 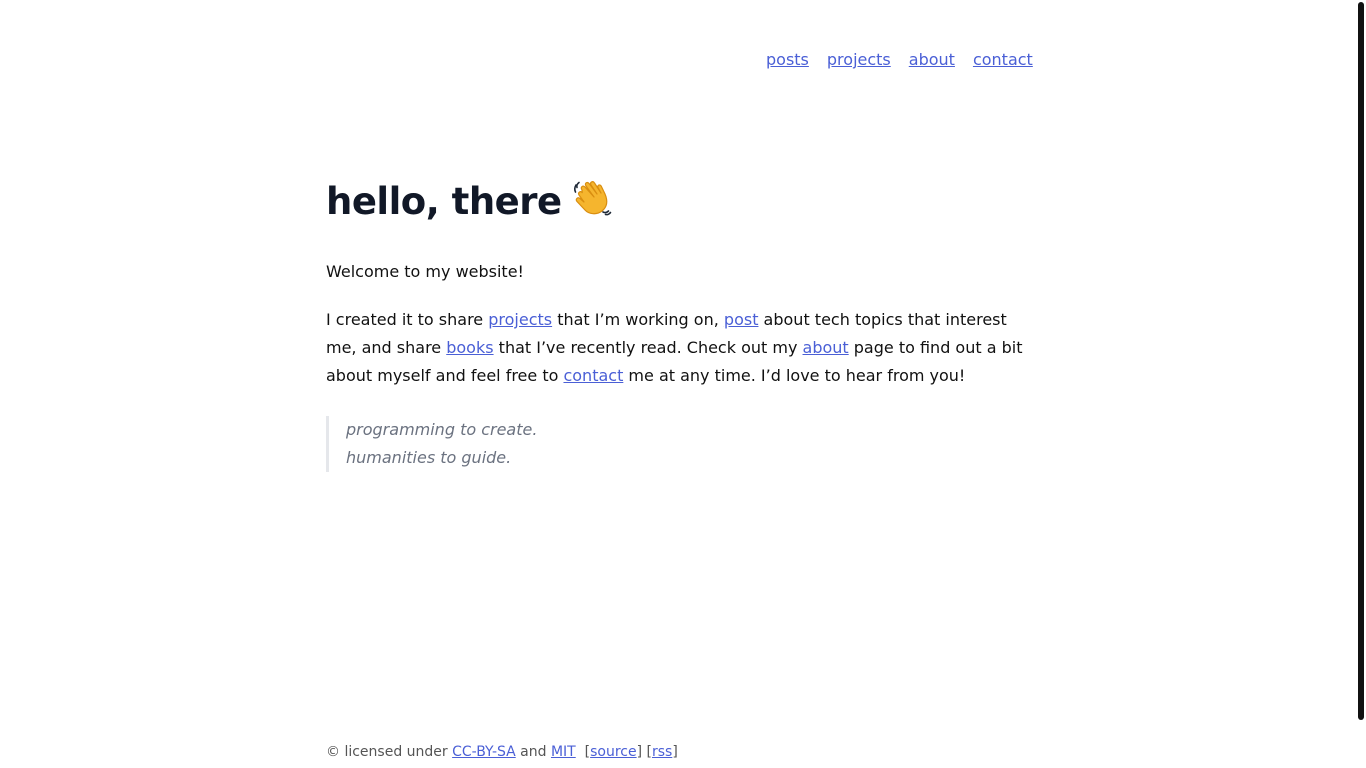 What do you see at coordinates (638, 319) in the screenshot?
I see `intro-text: that I’m working on,` at bounding box center [638, 319].